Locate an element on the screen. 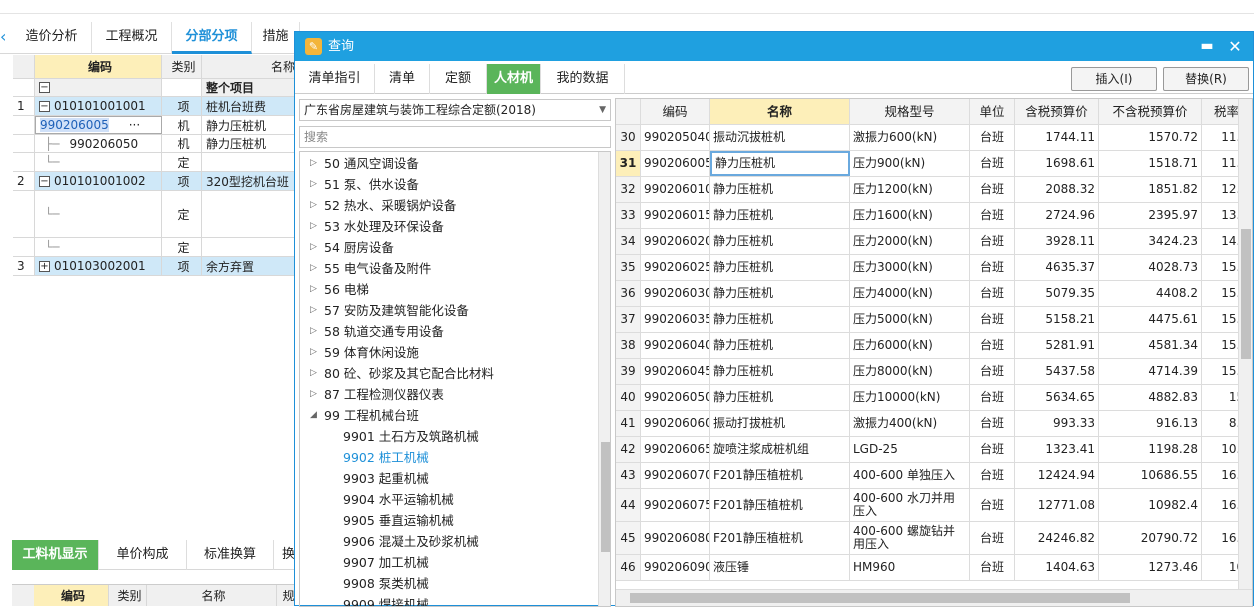 This screenshot has width=1254, height=607. row-code: ├─ 990206050 is located at coordinates (98, 143).